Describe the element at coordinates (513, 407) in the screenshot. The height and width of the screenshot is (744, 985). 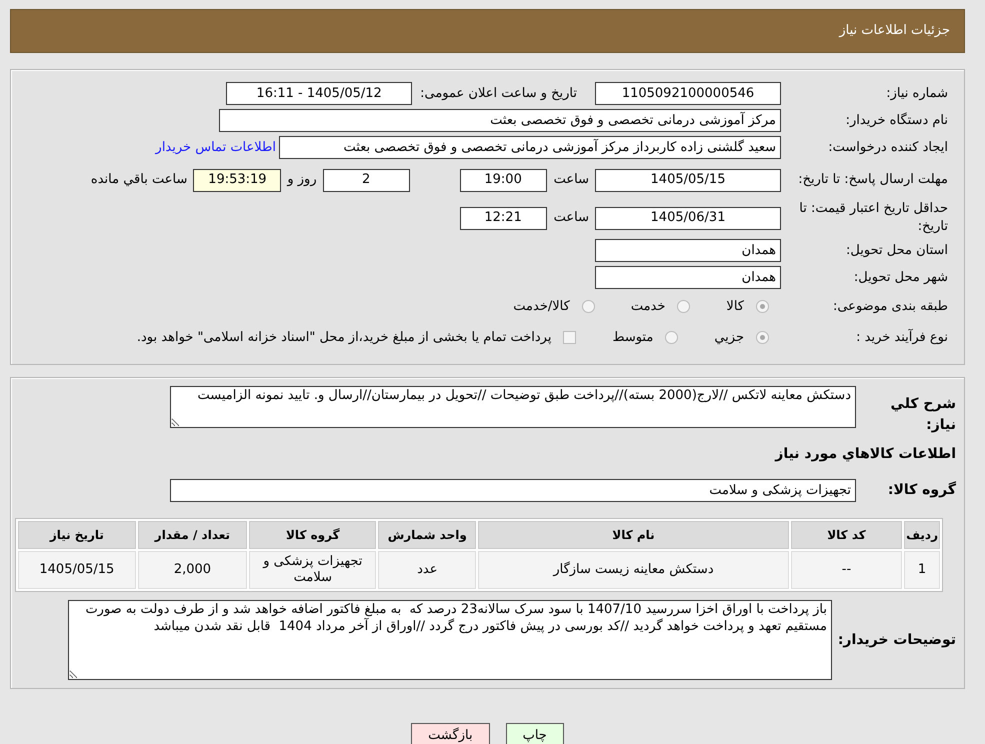
I see `description-field: دستکش معاینه لاتکس //لارج(2000 بسته)//پرداخت طبق توضیحات //تحویل در بیمارستان//ارسال و. تایید نمونه الزامیست` at that location.